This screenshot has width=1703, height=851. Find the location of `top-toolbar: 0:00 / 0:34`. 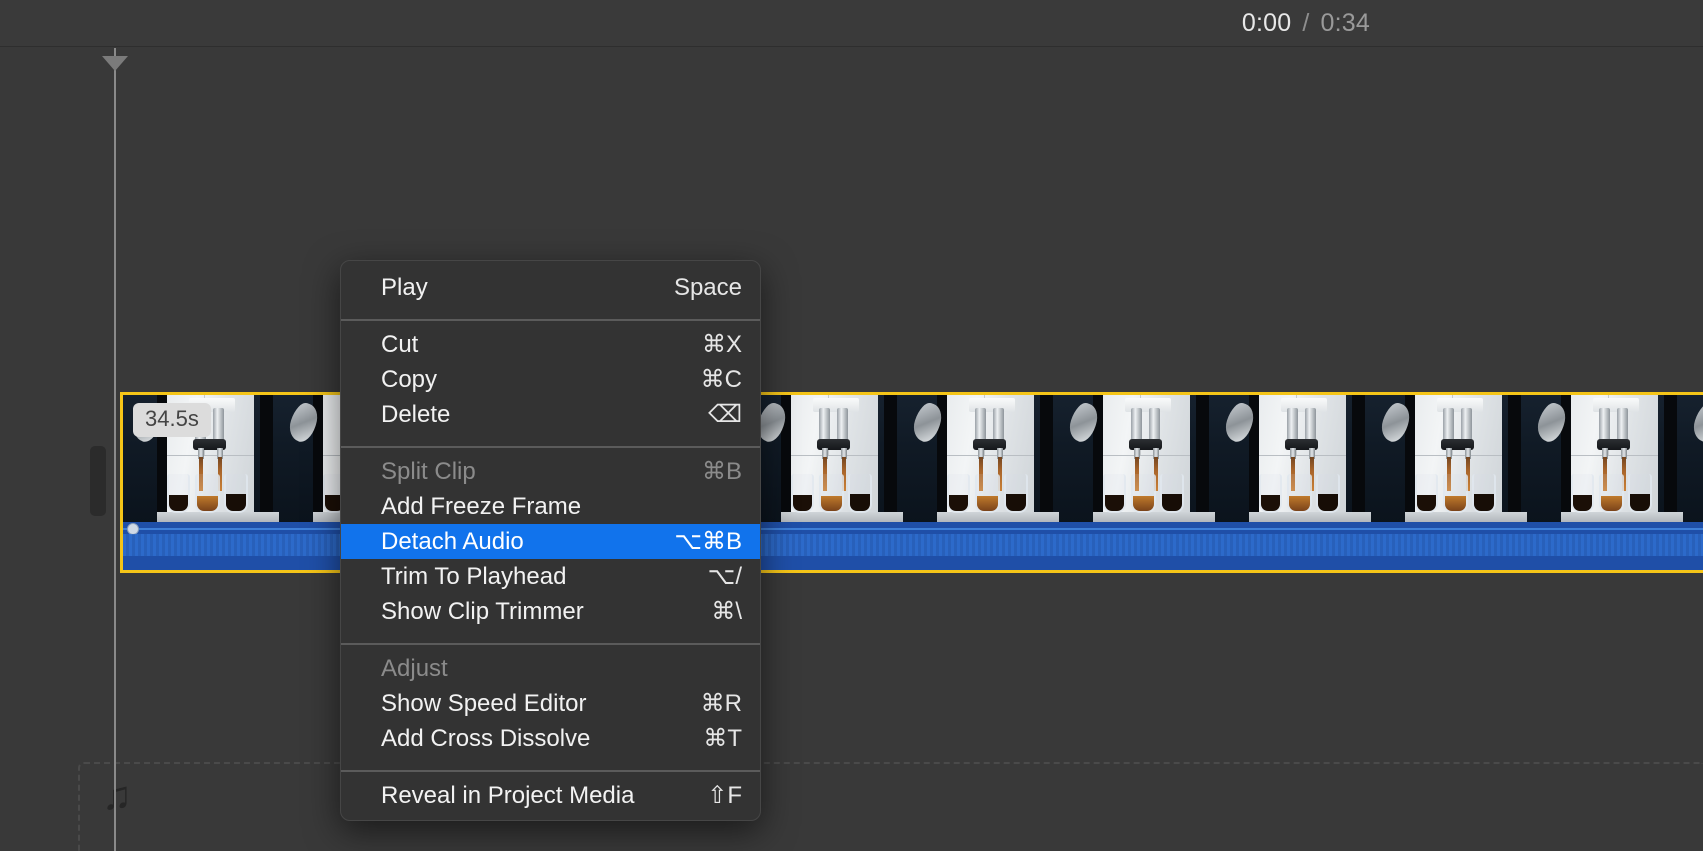

top-toolbar: 0:00 / 0:34 is located at coordinates (851, 23).